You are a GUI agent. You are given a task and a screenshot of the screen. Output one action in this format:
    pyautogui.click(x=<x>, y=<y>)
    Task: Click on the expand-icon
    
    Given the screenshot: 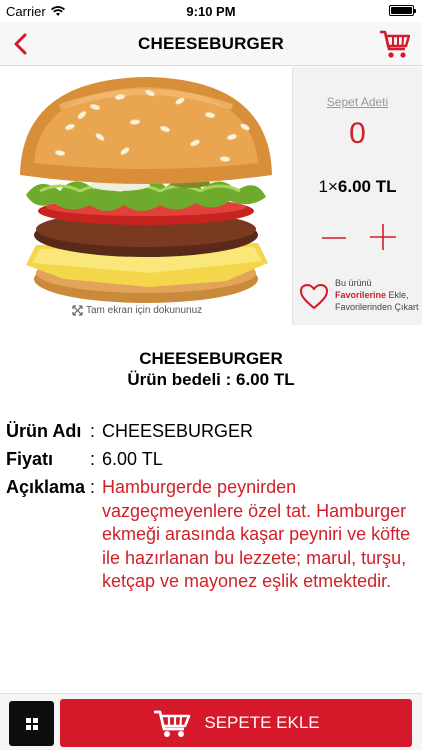 What is the action you would take?
    pyautogui.click(x=77, y=310)
    